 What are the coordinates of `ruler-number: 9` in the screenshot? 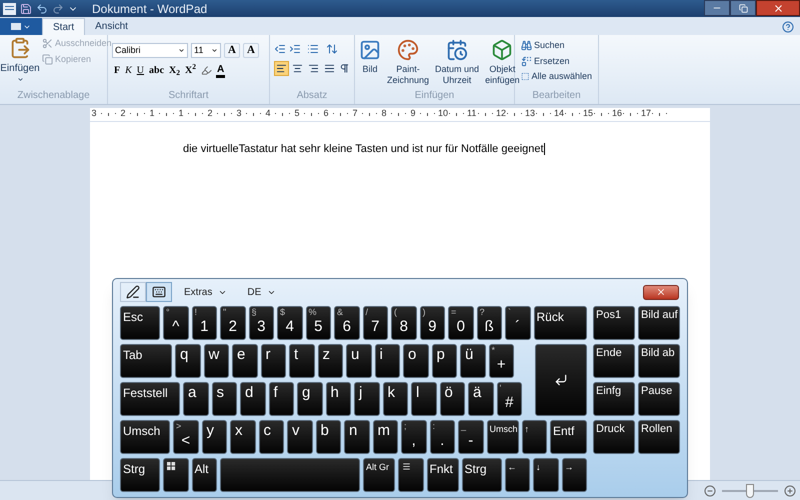 It's located at (412, 113).